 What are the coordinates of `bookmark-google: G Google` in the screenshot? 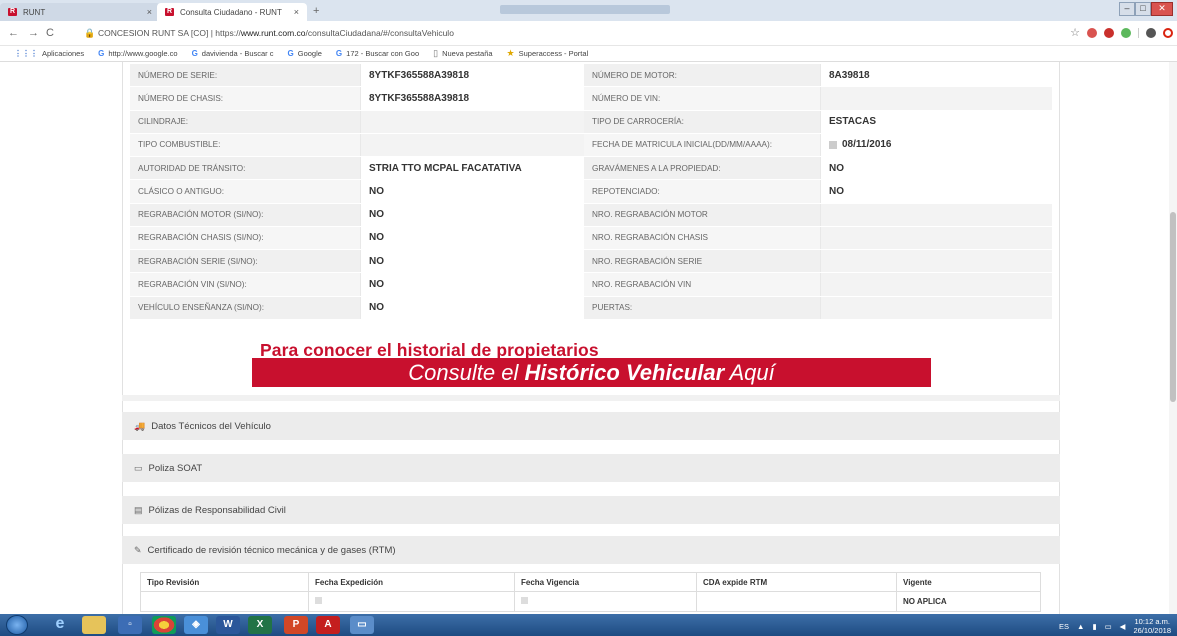 It's located at (305, 53).